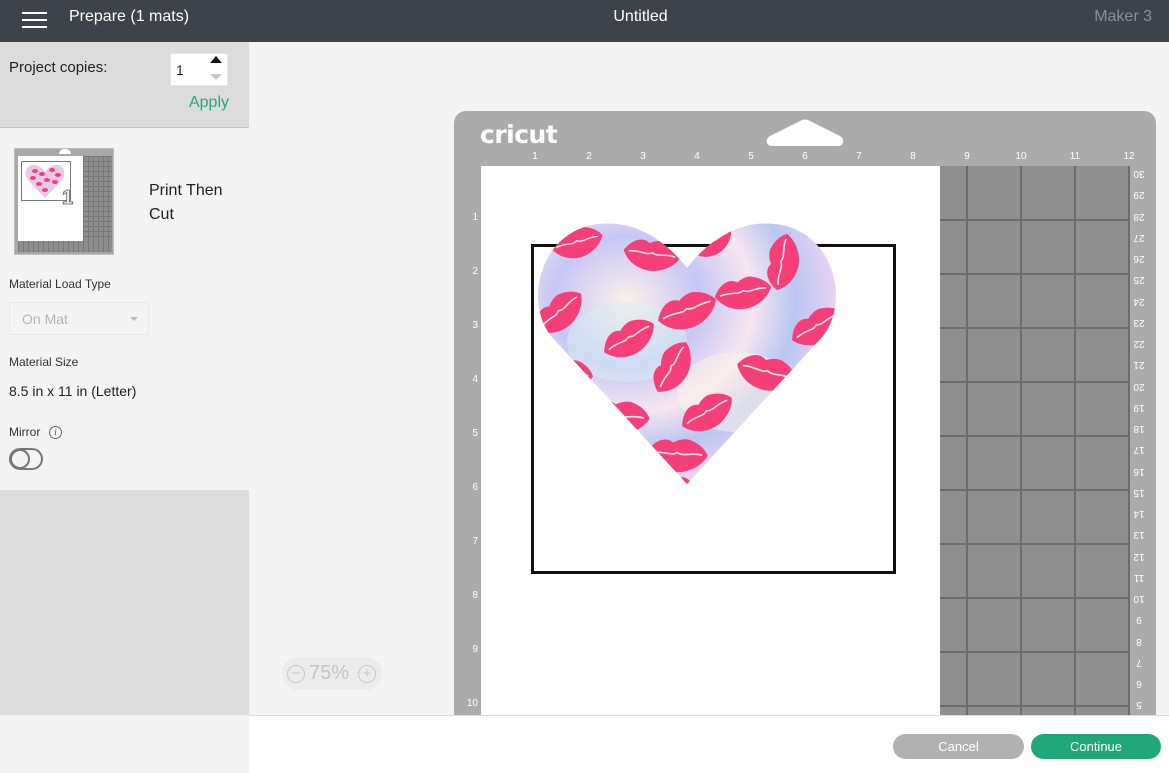  What do you see at coordinates (805, 132) in the screenshot?
I see `mat-notch-icon` at bounding box center [805, 132].